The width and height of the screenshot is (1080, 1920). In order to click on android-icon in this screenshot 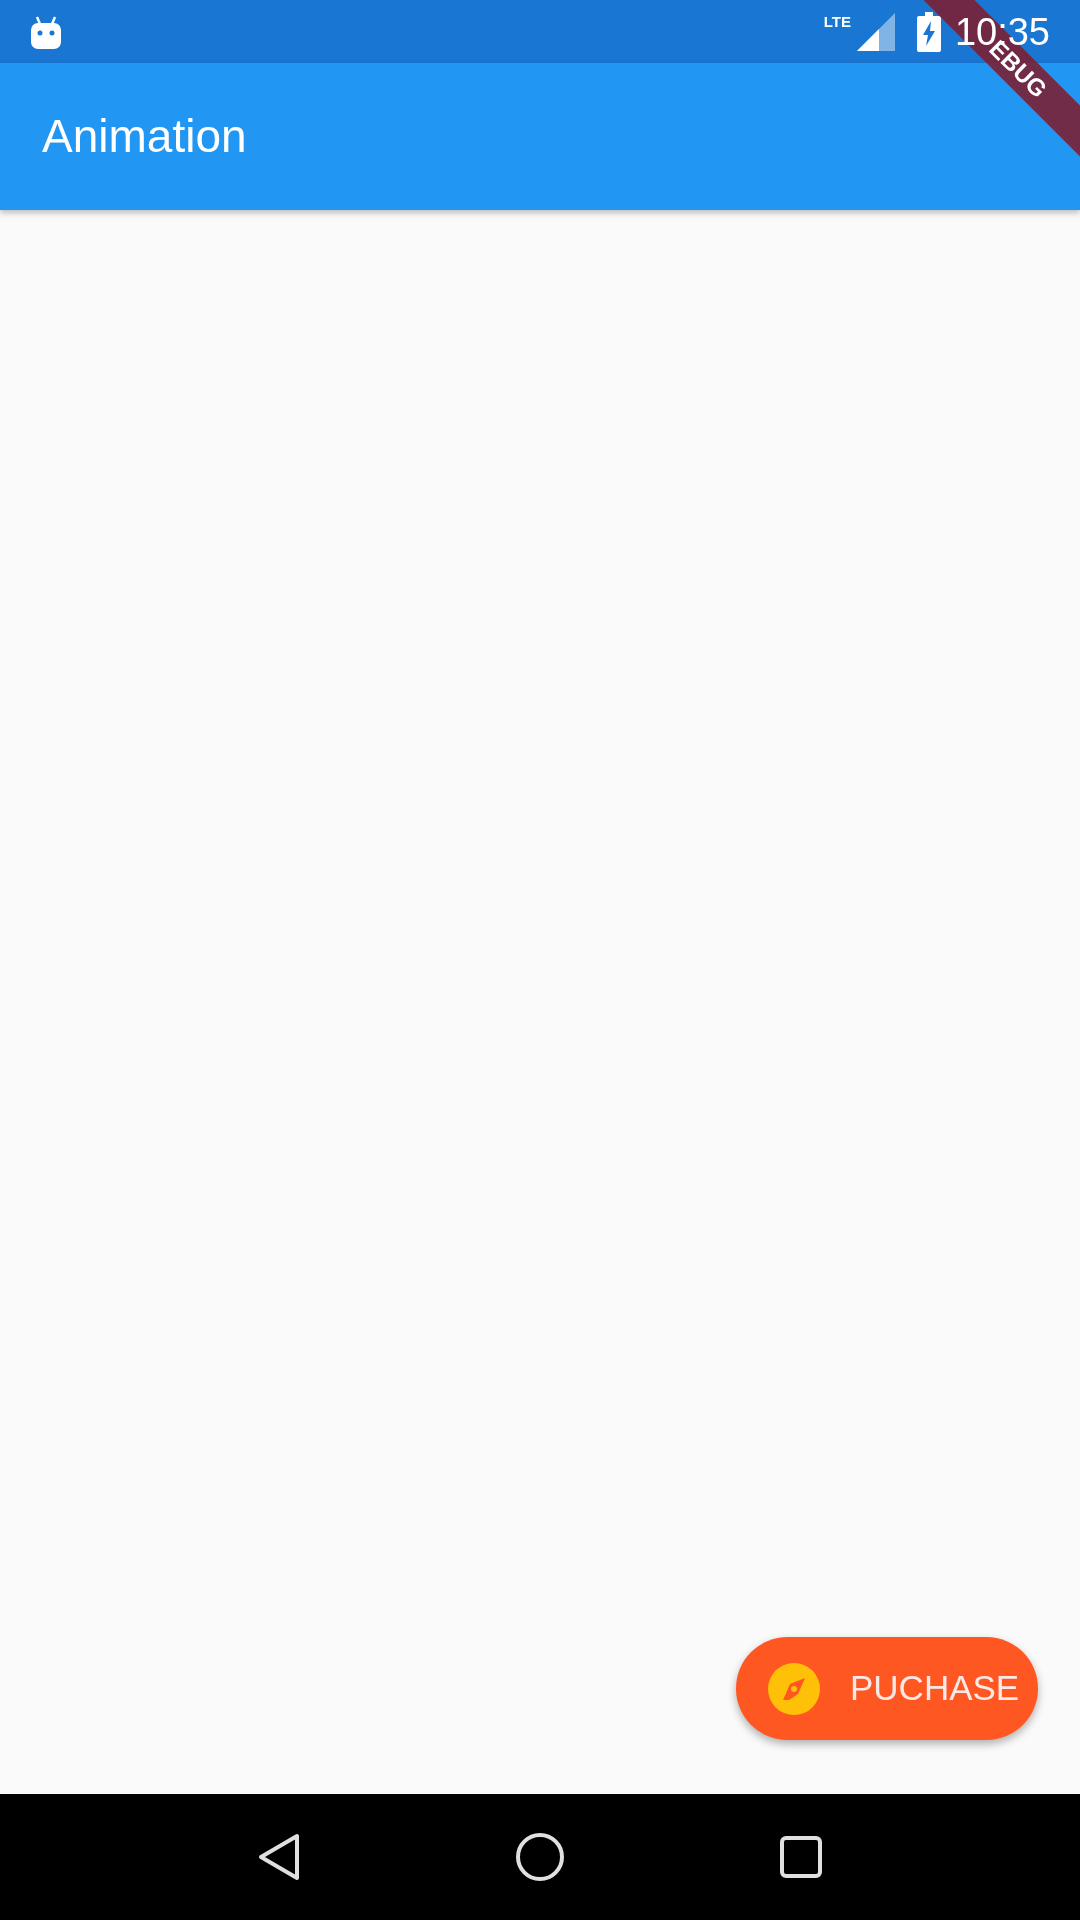, I will do `click(46, 31)`.